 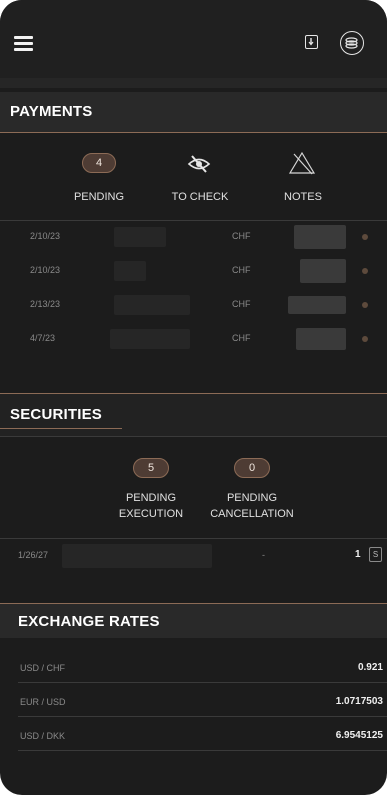 What do you see at coordinates (23, 43) in the screenshot?
I see `hamburger-menu-icon` at bounding box center [23, 43].